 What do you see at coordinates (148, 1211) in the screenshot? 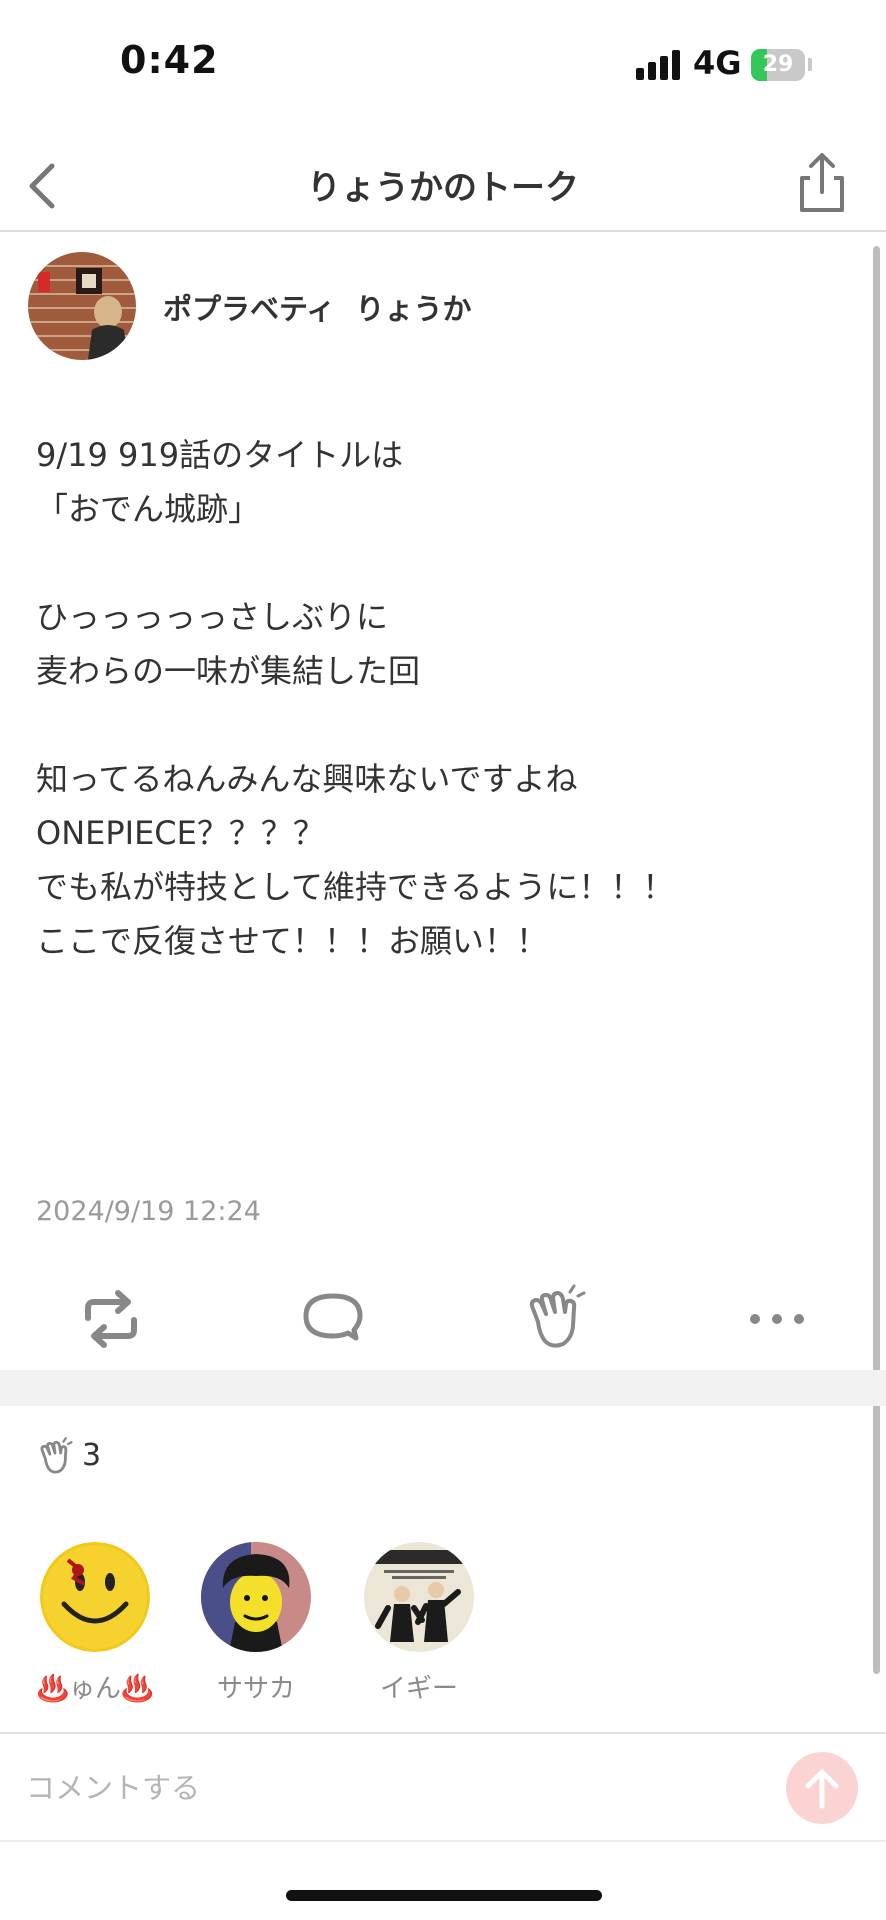
I see `post-timestamp: 2024/9/19 12:24` at bounding box center [148, 1211].